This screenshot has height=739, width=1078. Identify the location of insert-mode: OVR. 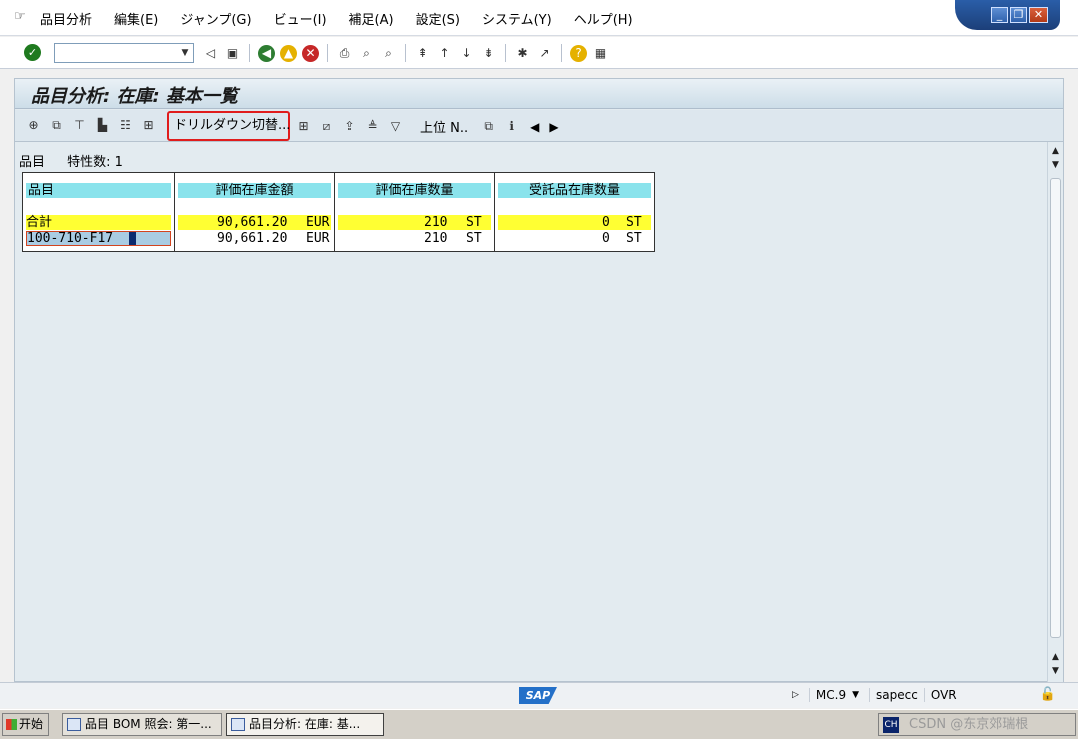
(943, 695).